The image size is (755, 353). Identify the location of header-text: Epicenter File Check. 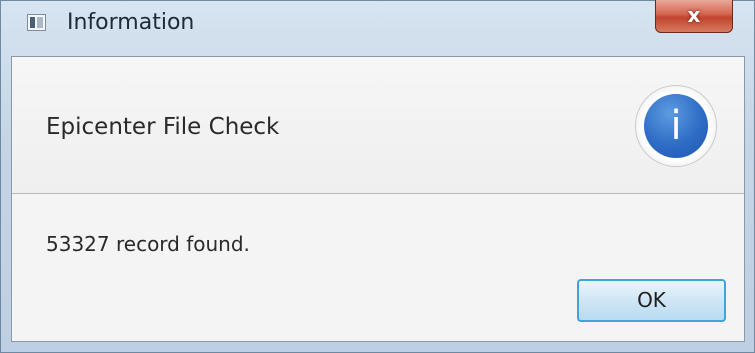
(163, 127).